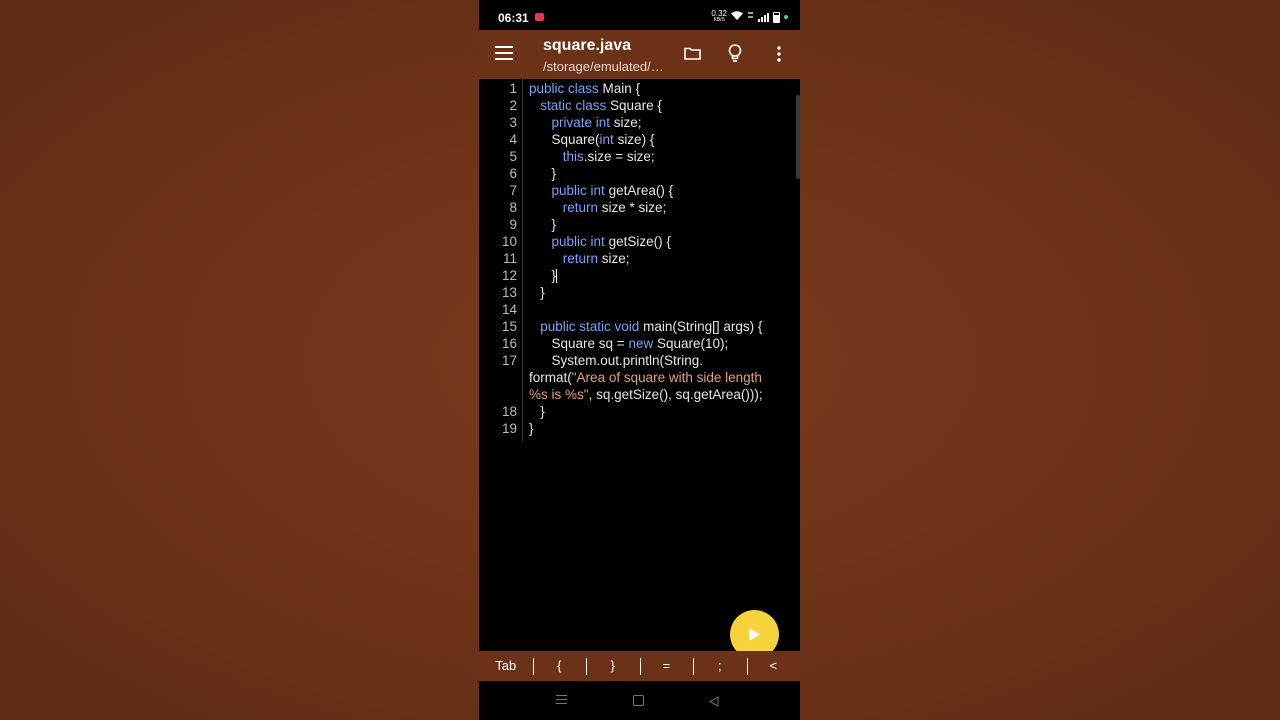 The image size is (1280, 720). Describe the element at coordinates (513, 105) in the screenshot. I see `line-number: 2` at that location.